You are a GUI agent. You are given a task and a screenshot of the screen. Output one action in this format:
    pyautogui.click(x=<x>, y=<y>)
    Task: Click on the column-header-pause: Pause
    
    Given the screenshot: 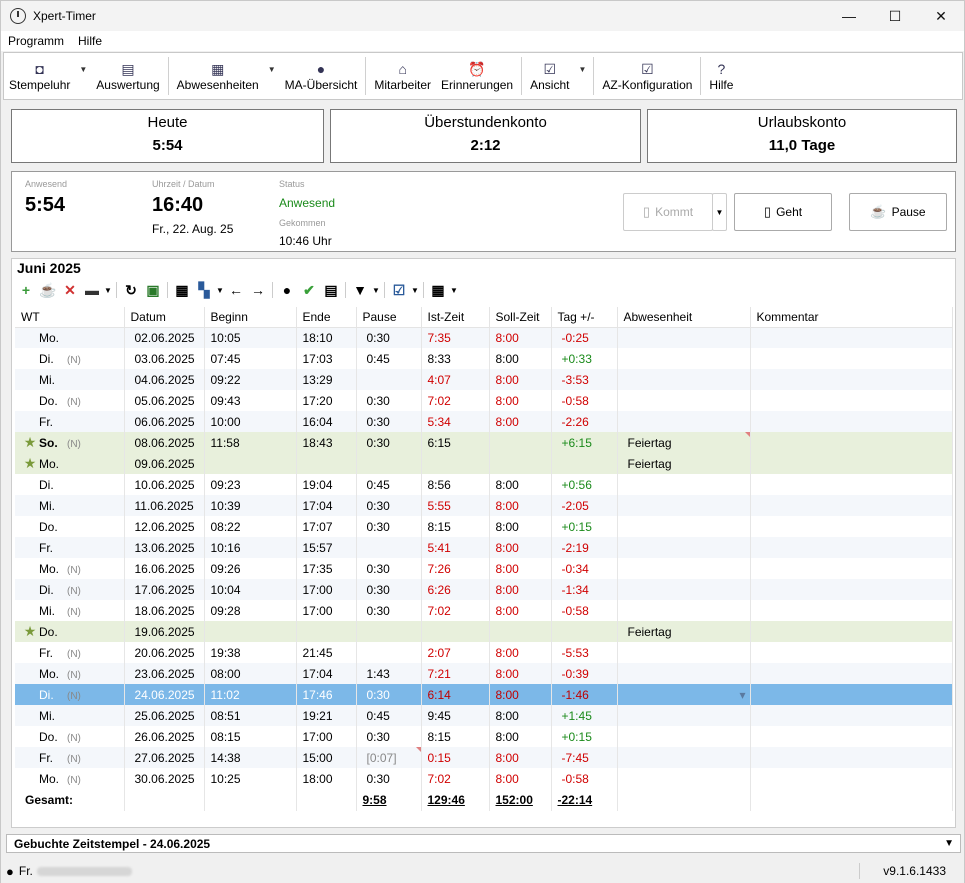 What is the action you would take?
    pyautogui.click(x=389, y=317)
    